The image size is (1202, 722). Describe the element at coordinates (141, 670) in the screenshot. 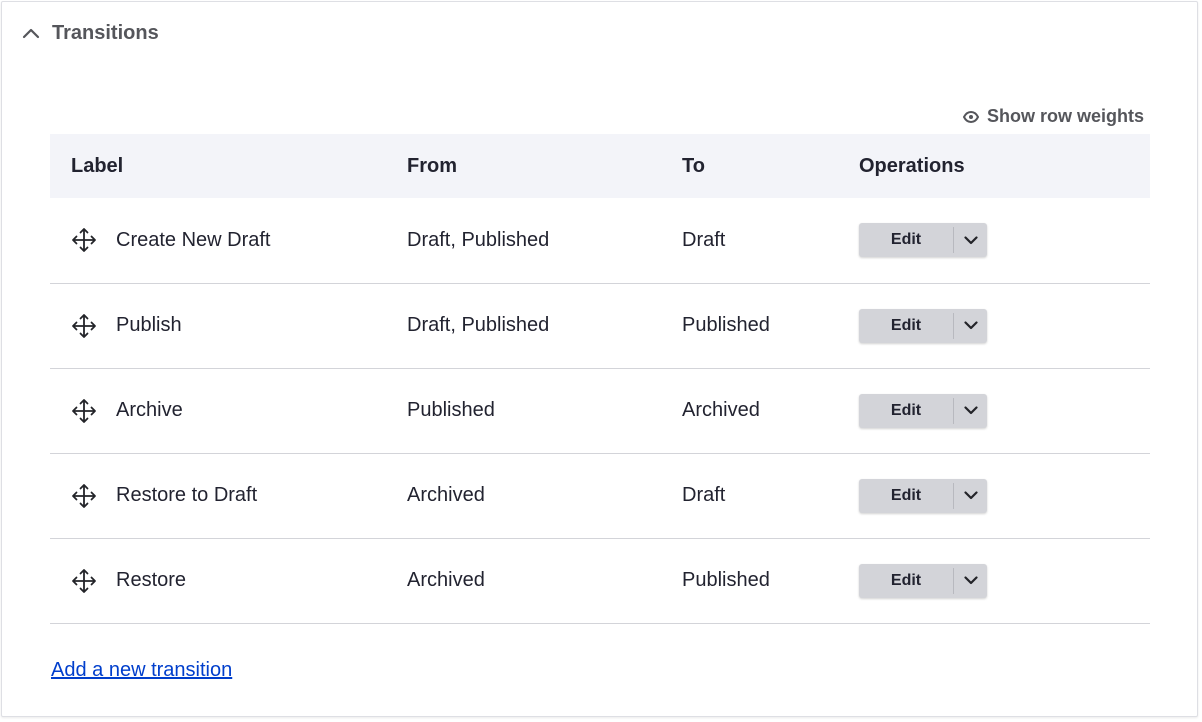

I see `add-transition-link: Add a new transition` at that location.